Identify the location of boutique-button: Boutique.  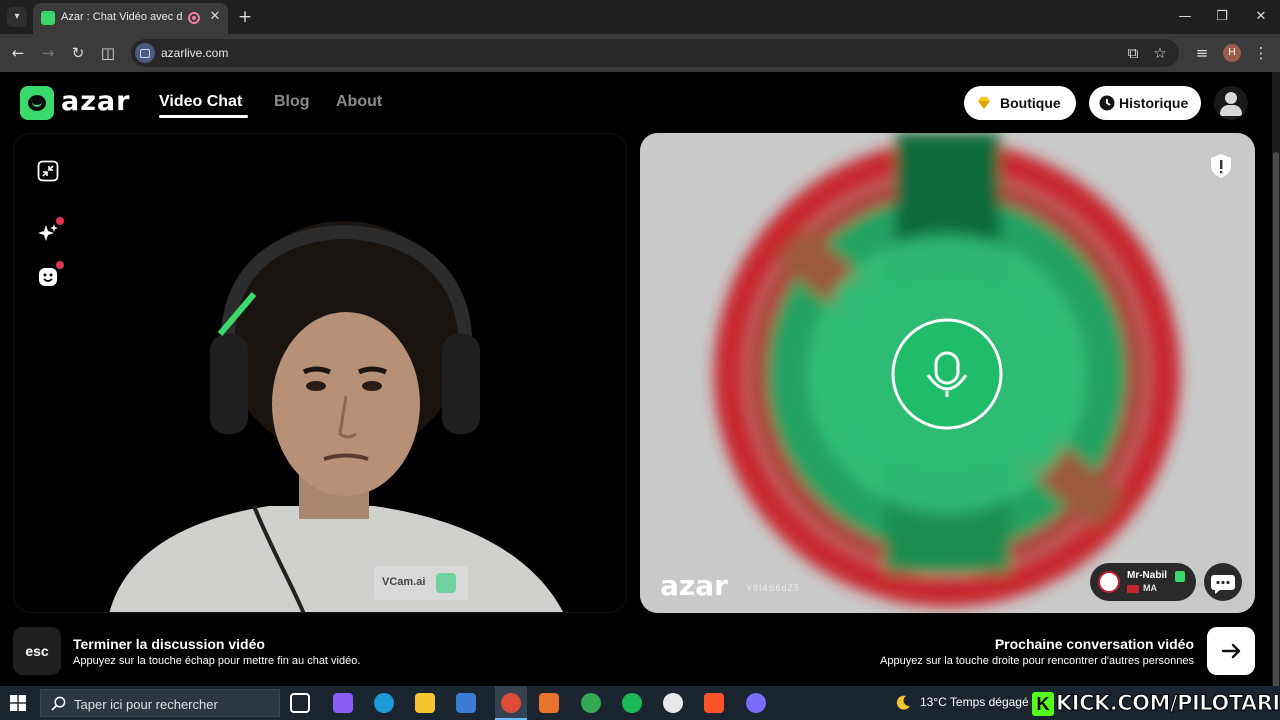
(1020, 103).